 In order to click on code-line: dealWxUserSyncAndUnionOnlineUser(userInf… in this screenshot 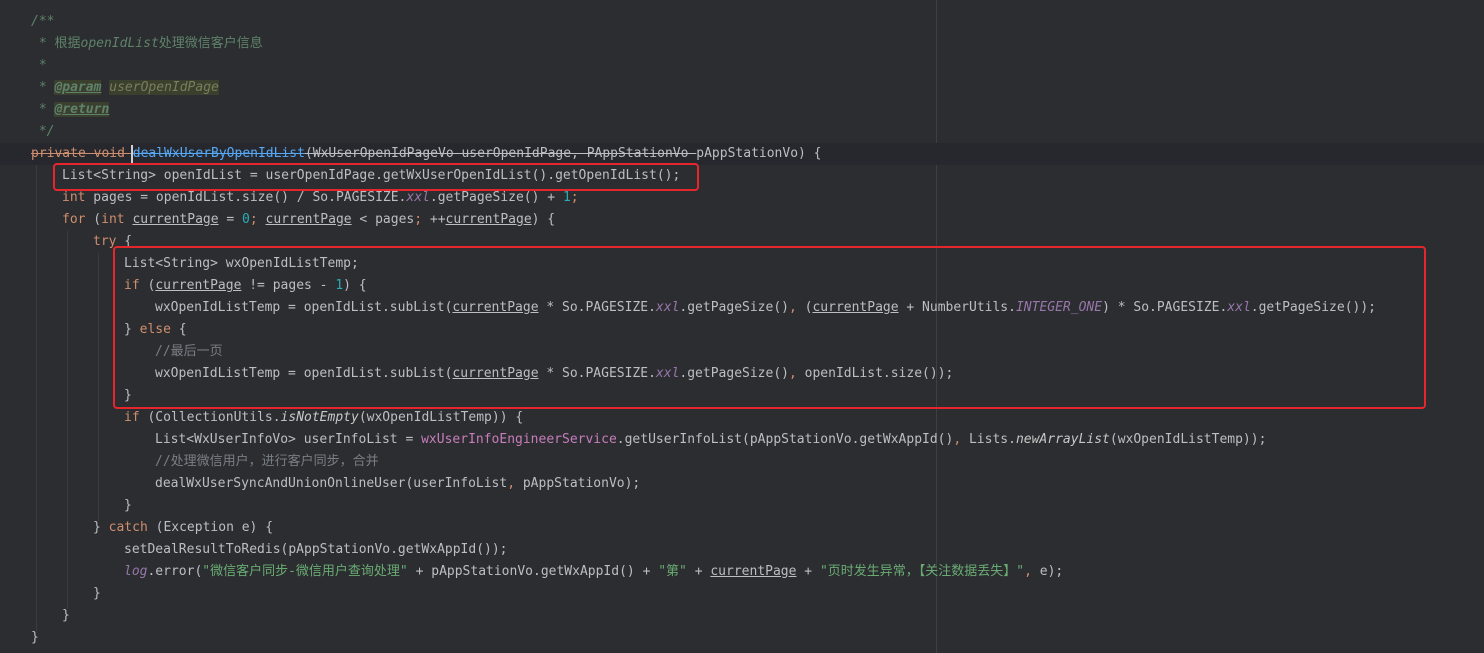, I will do `click(742, 484)`.